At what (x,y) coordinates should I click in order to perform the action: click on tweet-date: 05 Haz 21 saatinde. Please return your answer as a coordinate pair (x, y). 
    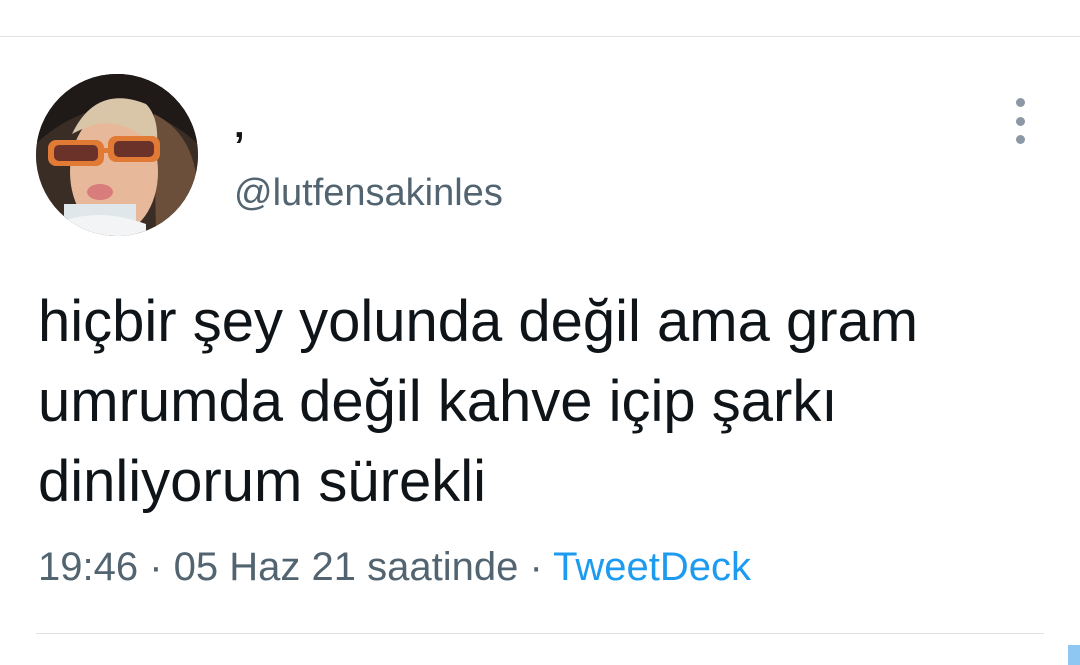
    Looking at the image, I should click on (346, 567).